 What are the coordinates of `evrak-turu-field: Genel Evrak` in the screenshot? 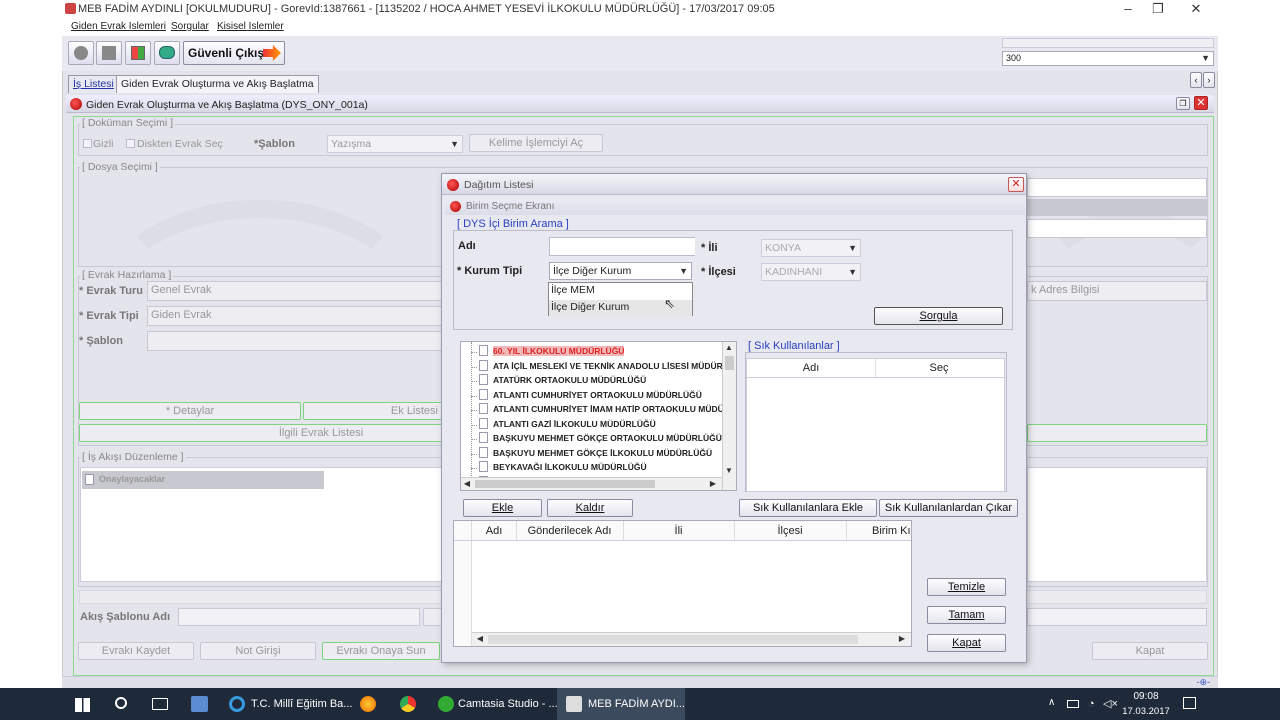 It's located at (295, 291).